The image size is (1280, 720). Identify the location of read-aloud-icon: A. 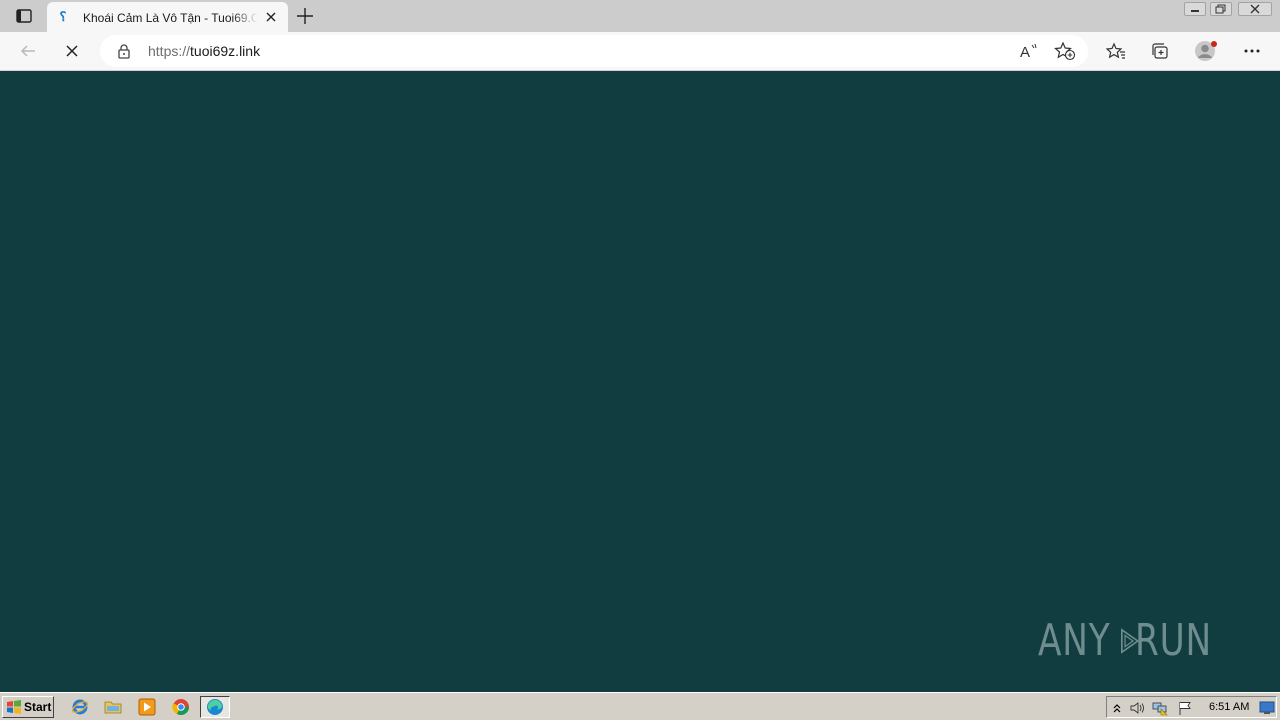
(1028, 52).